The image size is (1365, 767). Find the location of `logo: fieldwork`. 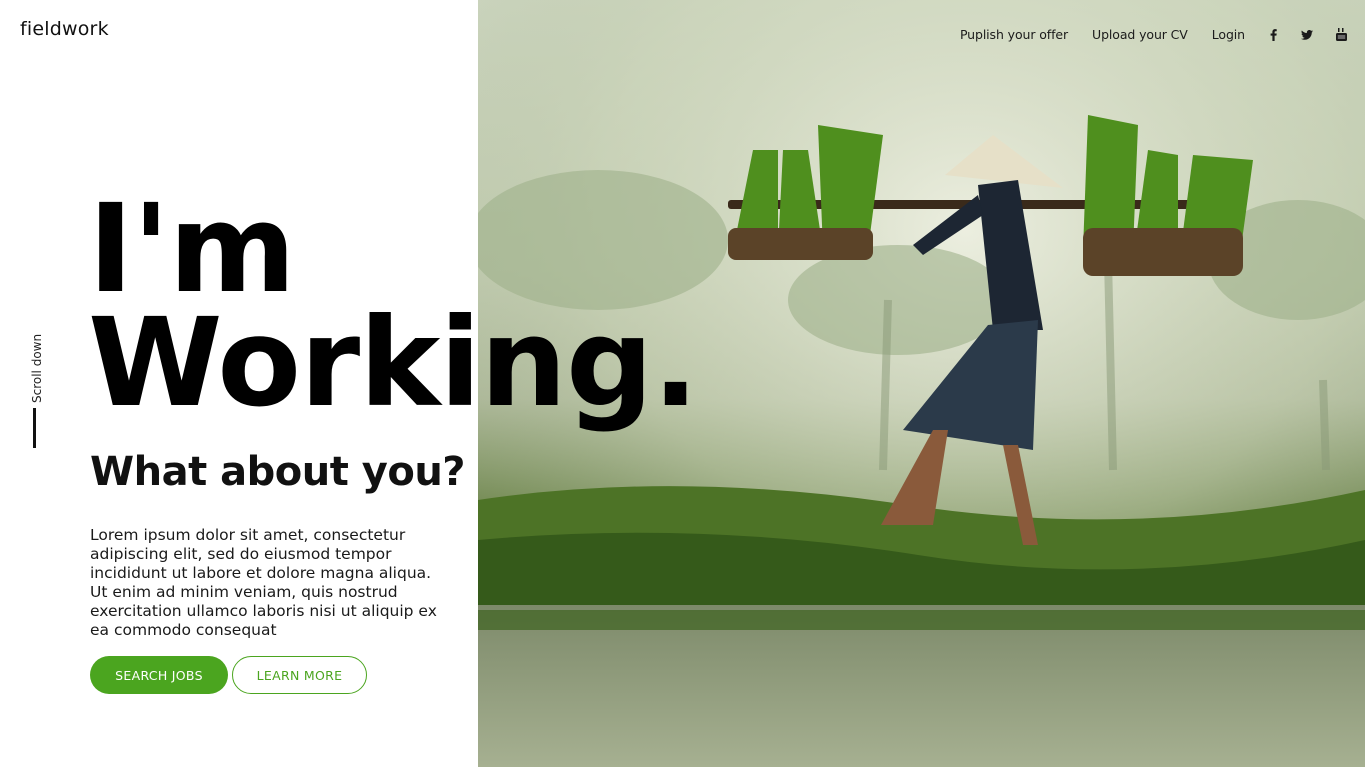

logo: fieldwork is located at coordinates (64, 29).